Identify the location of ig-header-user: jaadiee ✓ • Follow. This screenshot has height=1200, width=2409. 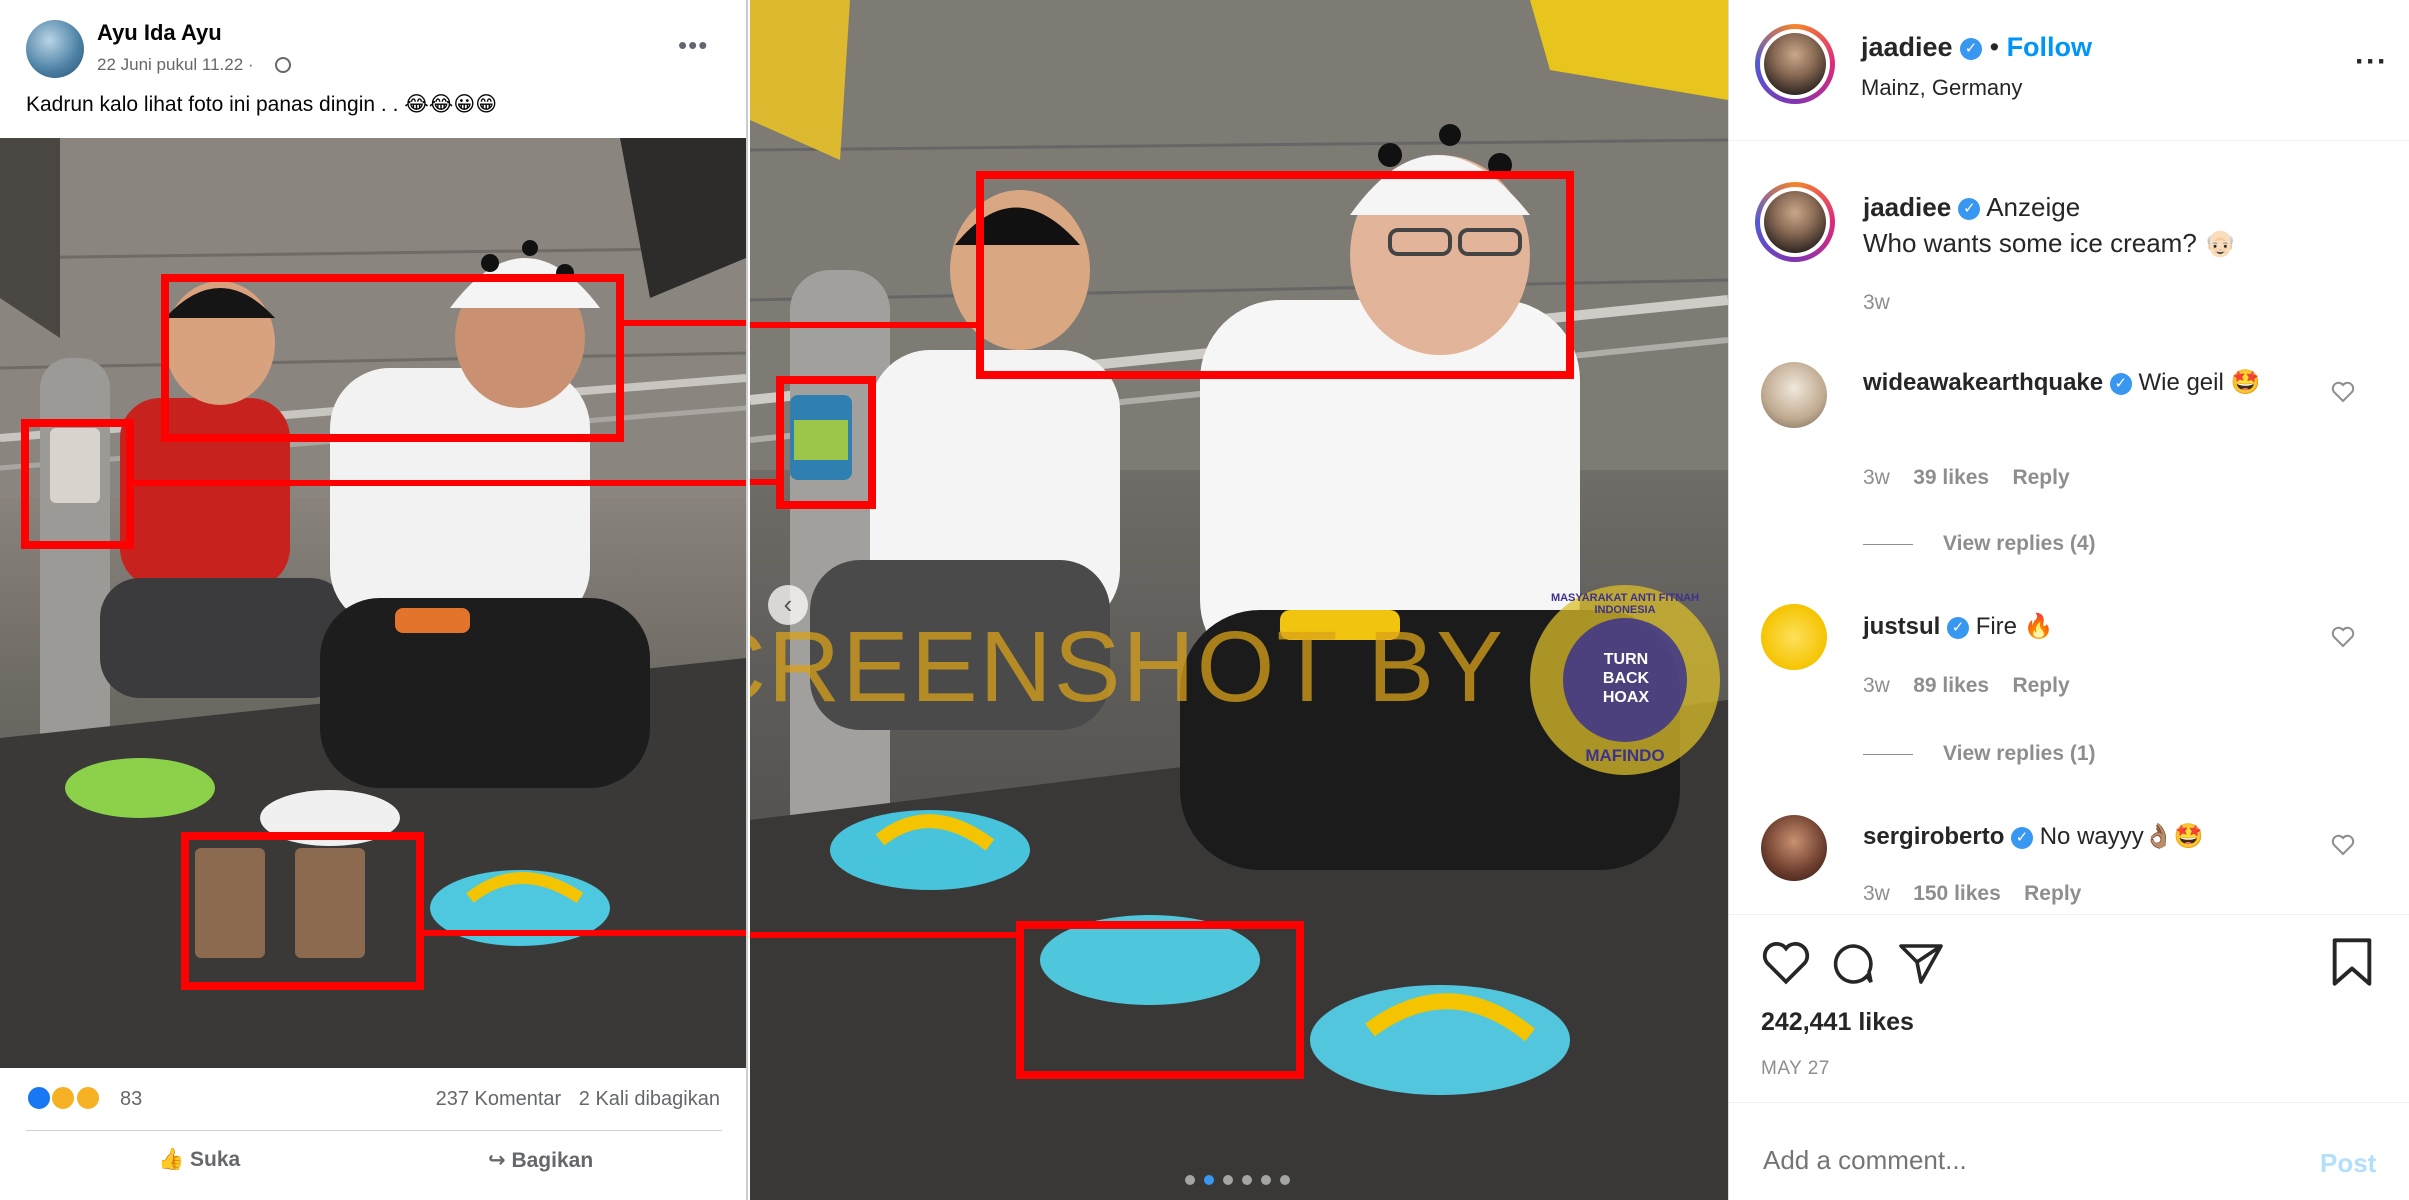
(1976, 47).